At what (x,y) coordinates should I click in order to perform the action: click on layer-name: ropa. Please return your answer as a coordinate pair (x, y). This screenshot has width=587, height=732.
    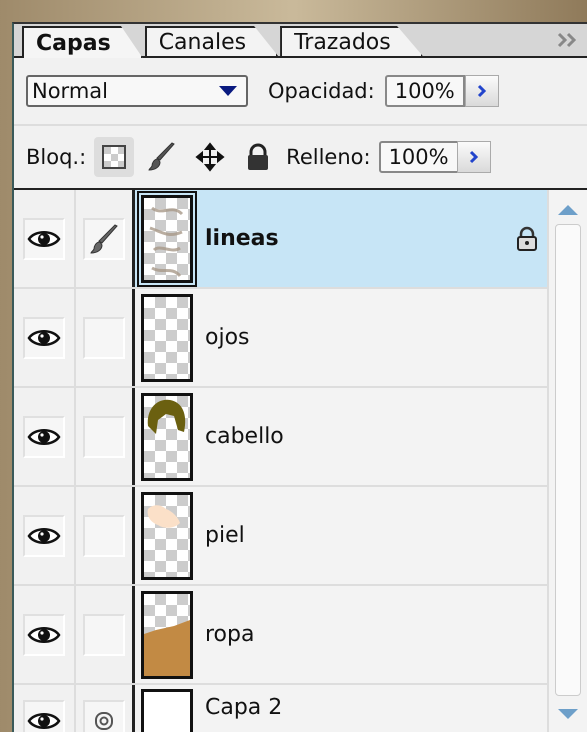
    Looking at the image, I should click on (229, 634).